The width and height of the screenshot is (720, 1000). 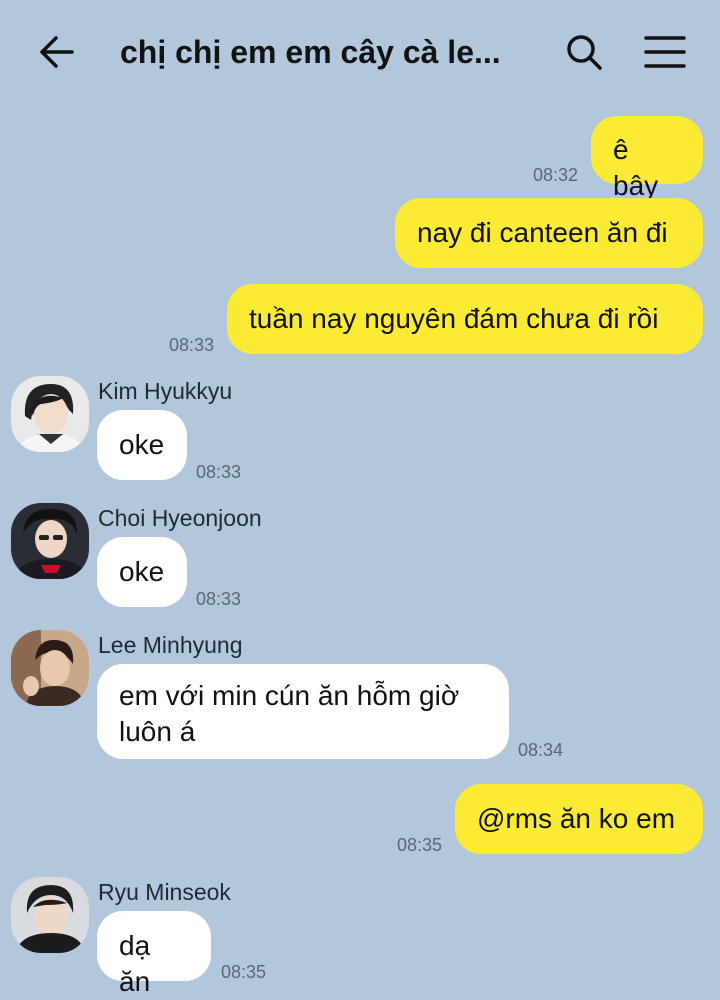 I want to click on sender-name: Ryu Minseok, so click(x=164, y=892).